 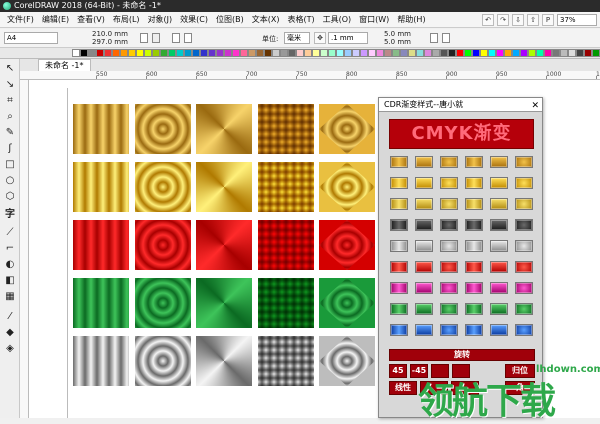 I want to click on current-page-icon, so click(x=188, y=38).